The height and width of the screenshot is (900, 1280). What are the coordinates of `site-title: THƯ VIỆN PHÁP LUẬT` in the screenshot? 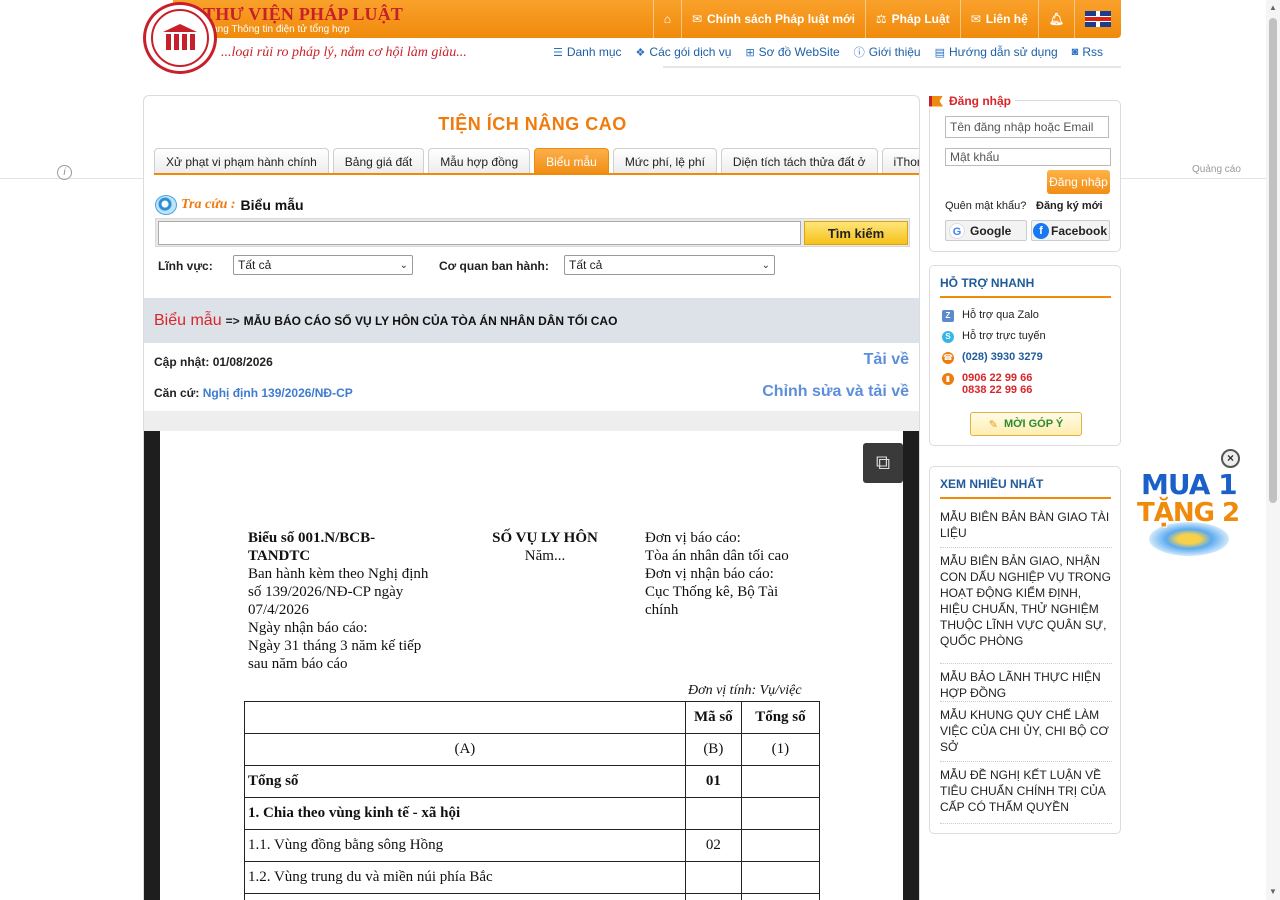 It's located at (303, 14).